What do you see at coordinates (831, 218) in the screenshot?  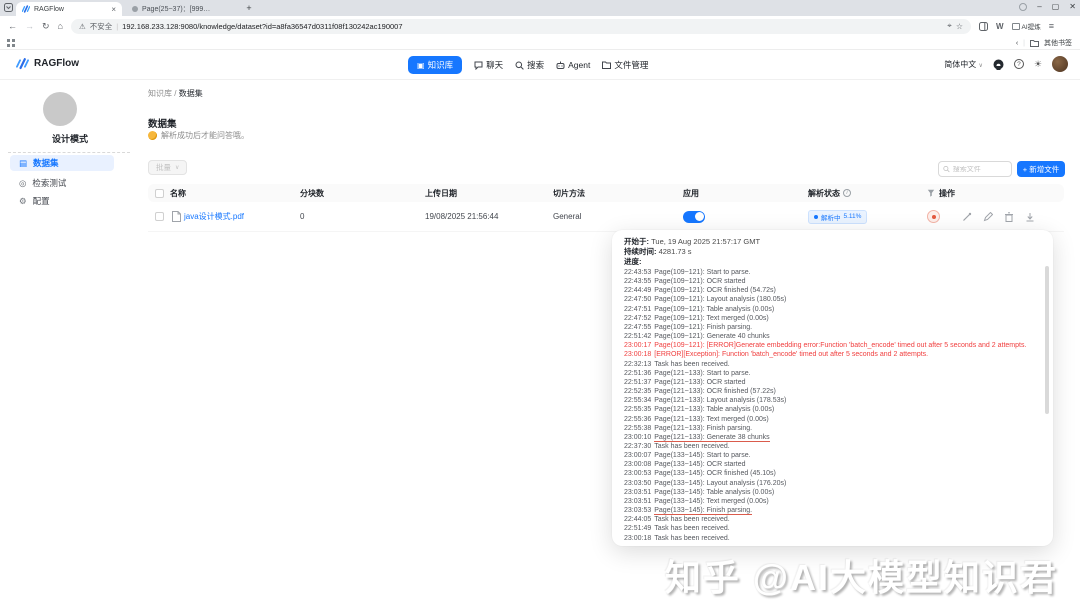 I see `status-text: 解析中` at bounding box center [831, 218].